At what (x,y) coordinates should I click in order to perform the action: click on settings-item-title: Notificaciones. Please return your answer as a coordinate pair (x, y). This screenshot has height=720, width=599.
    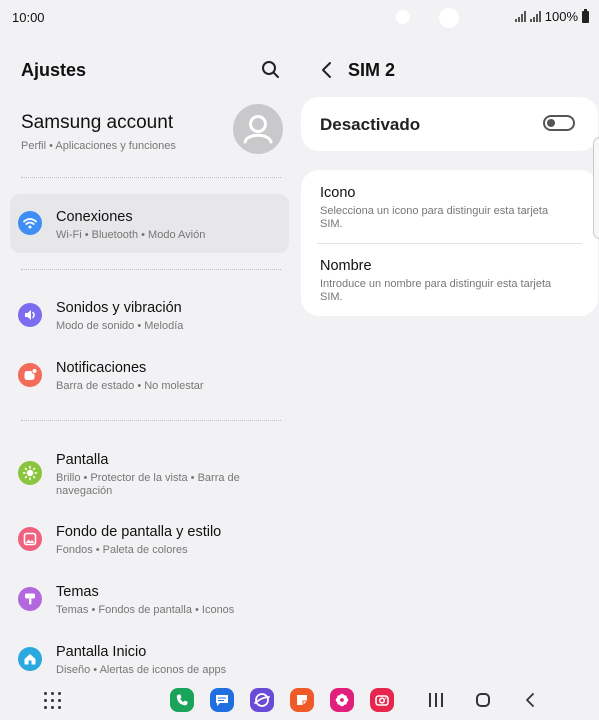
    Looking at the image, I should click on (101, 368).